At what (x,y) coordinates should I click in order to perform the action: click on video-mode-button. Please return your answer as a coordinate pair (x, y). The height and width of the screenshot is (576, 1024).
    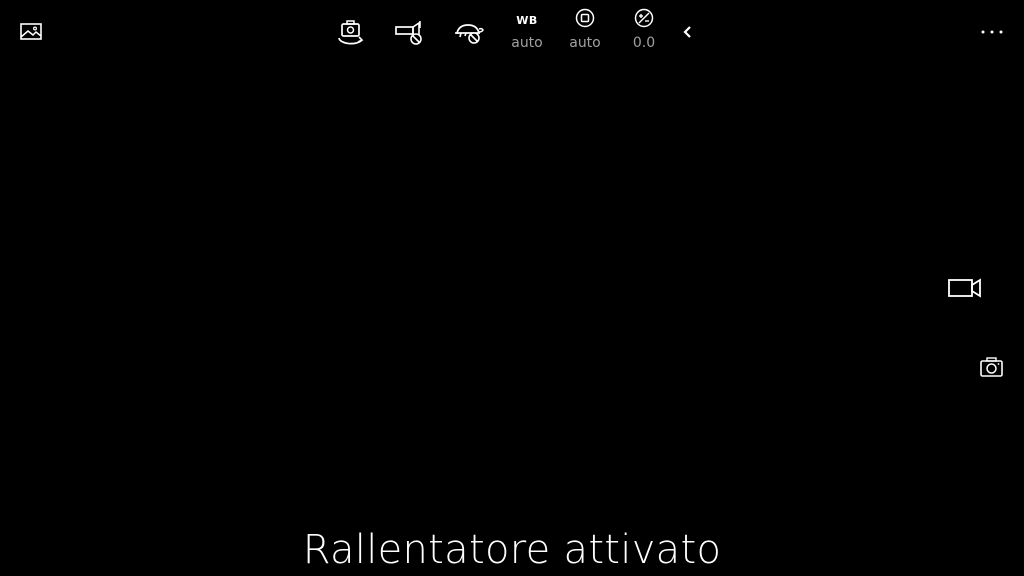
    Looking at the image, I should click on (965, 288).